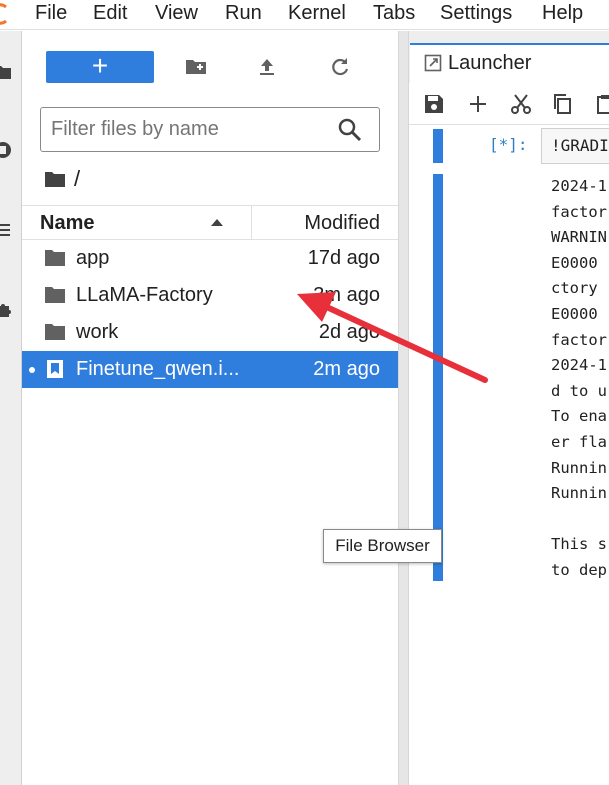  What do you see at coordinates (317, 13) in the screenshot?
I see `menu-kernel: Kernel` at bounding box center [317, 13].